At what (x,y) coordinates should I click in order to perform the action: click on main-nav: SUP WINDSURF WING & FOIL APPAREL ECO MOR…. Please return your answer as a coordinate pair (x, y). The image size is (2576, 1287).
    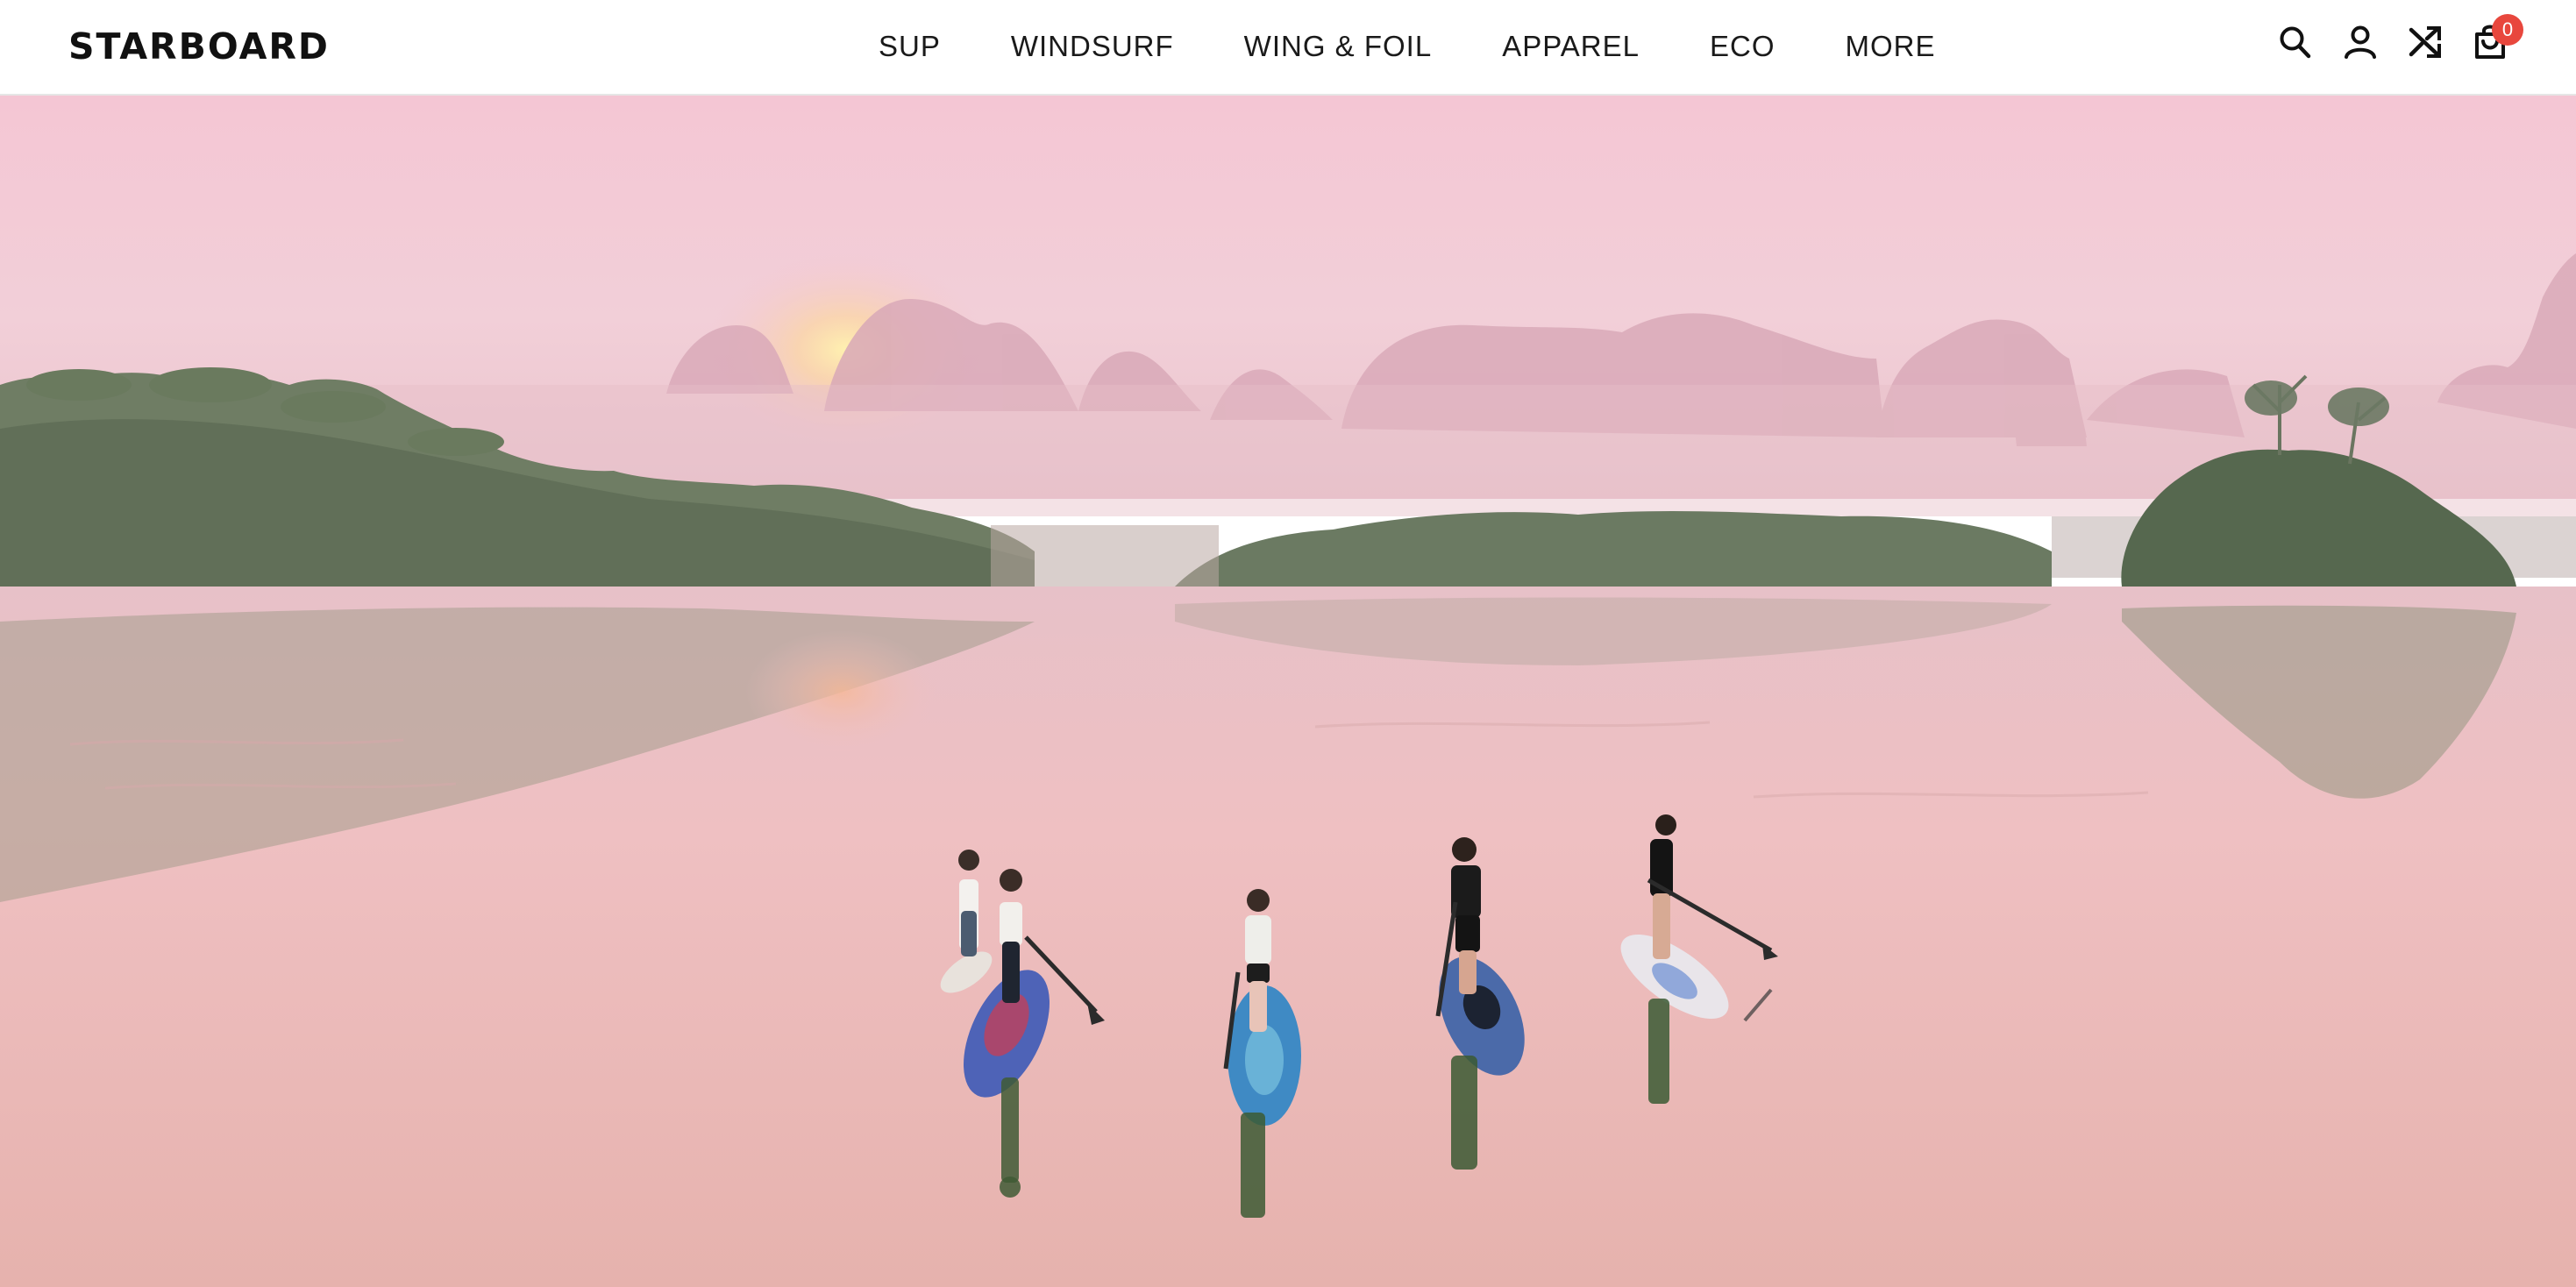
    Looking at the image, I should click on (1407, 47).